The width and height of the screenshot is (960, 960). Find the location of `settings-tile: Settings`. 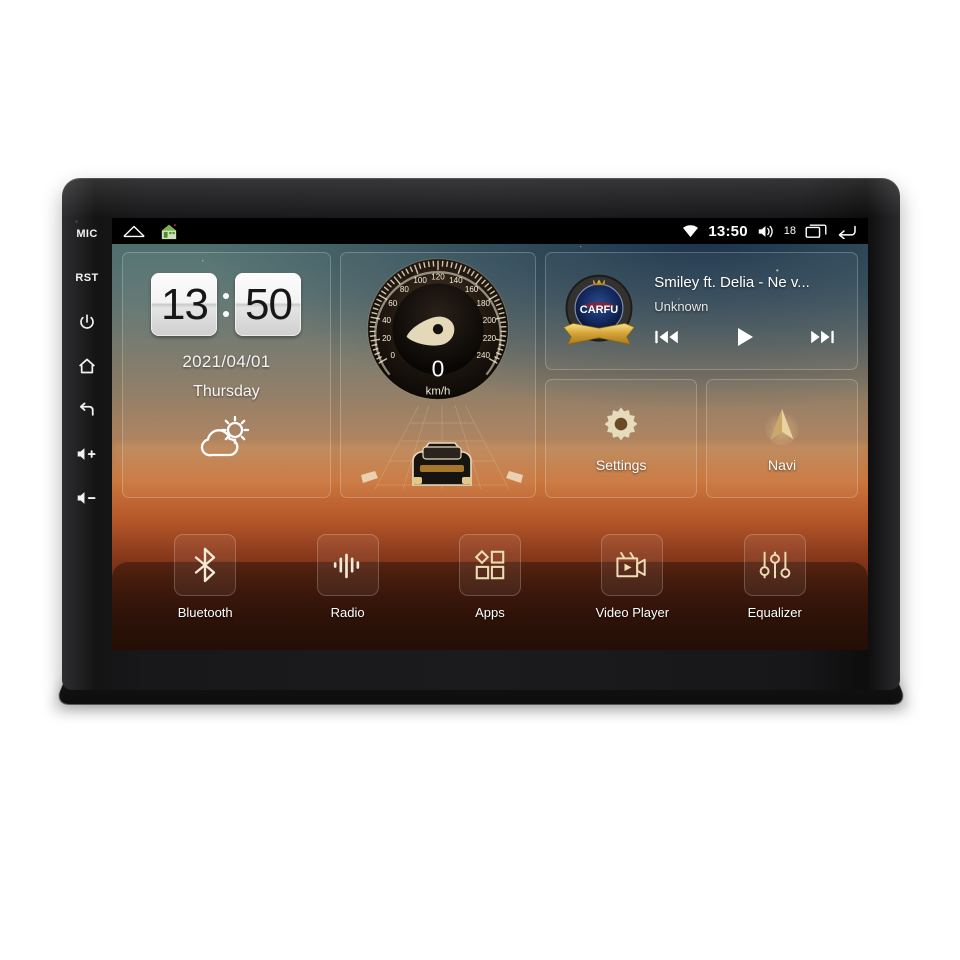

settings-tile: Settings is located at coordinates (621, 438).